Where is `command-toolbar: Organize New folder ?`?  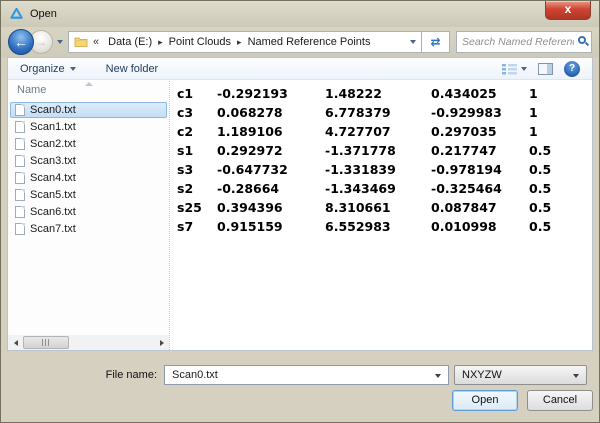 command-toolbar: Organize New folder ? is located at coordinates (300, 69).